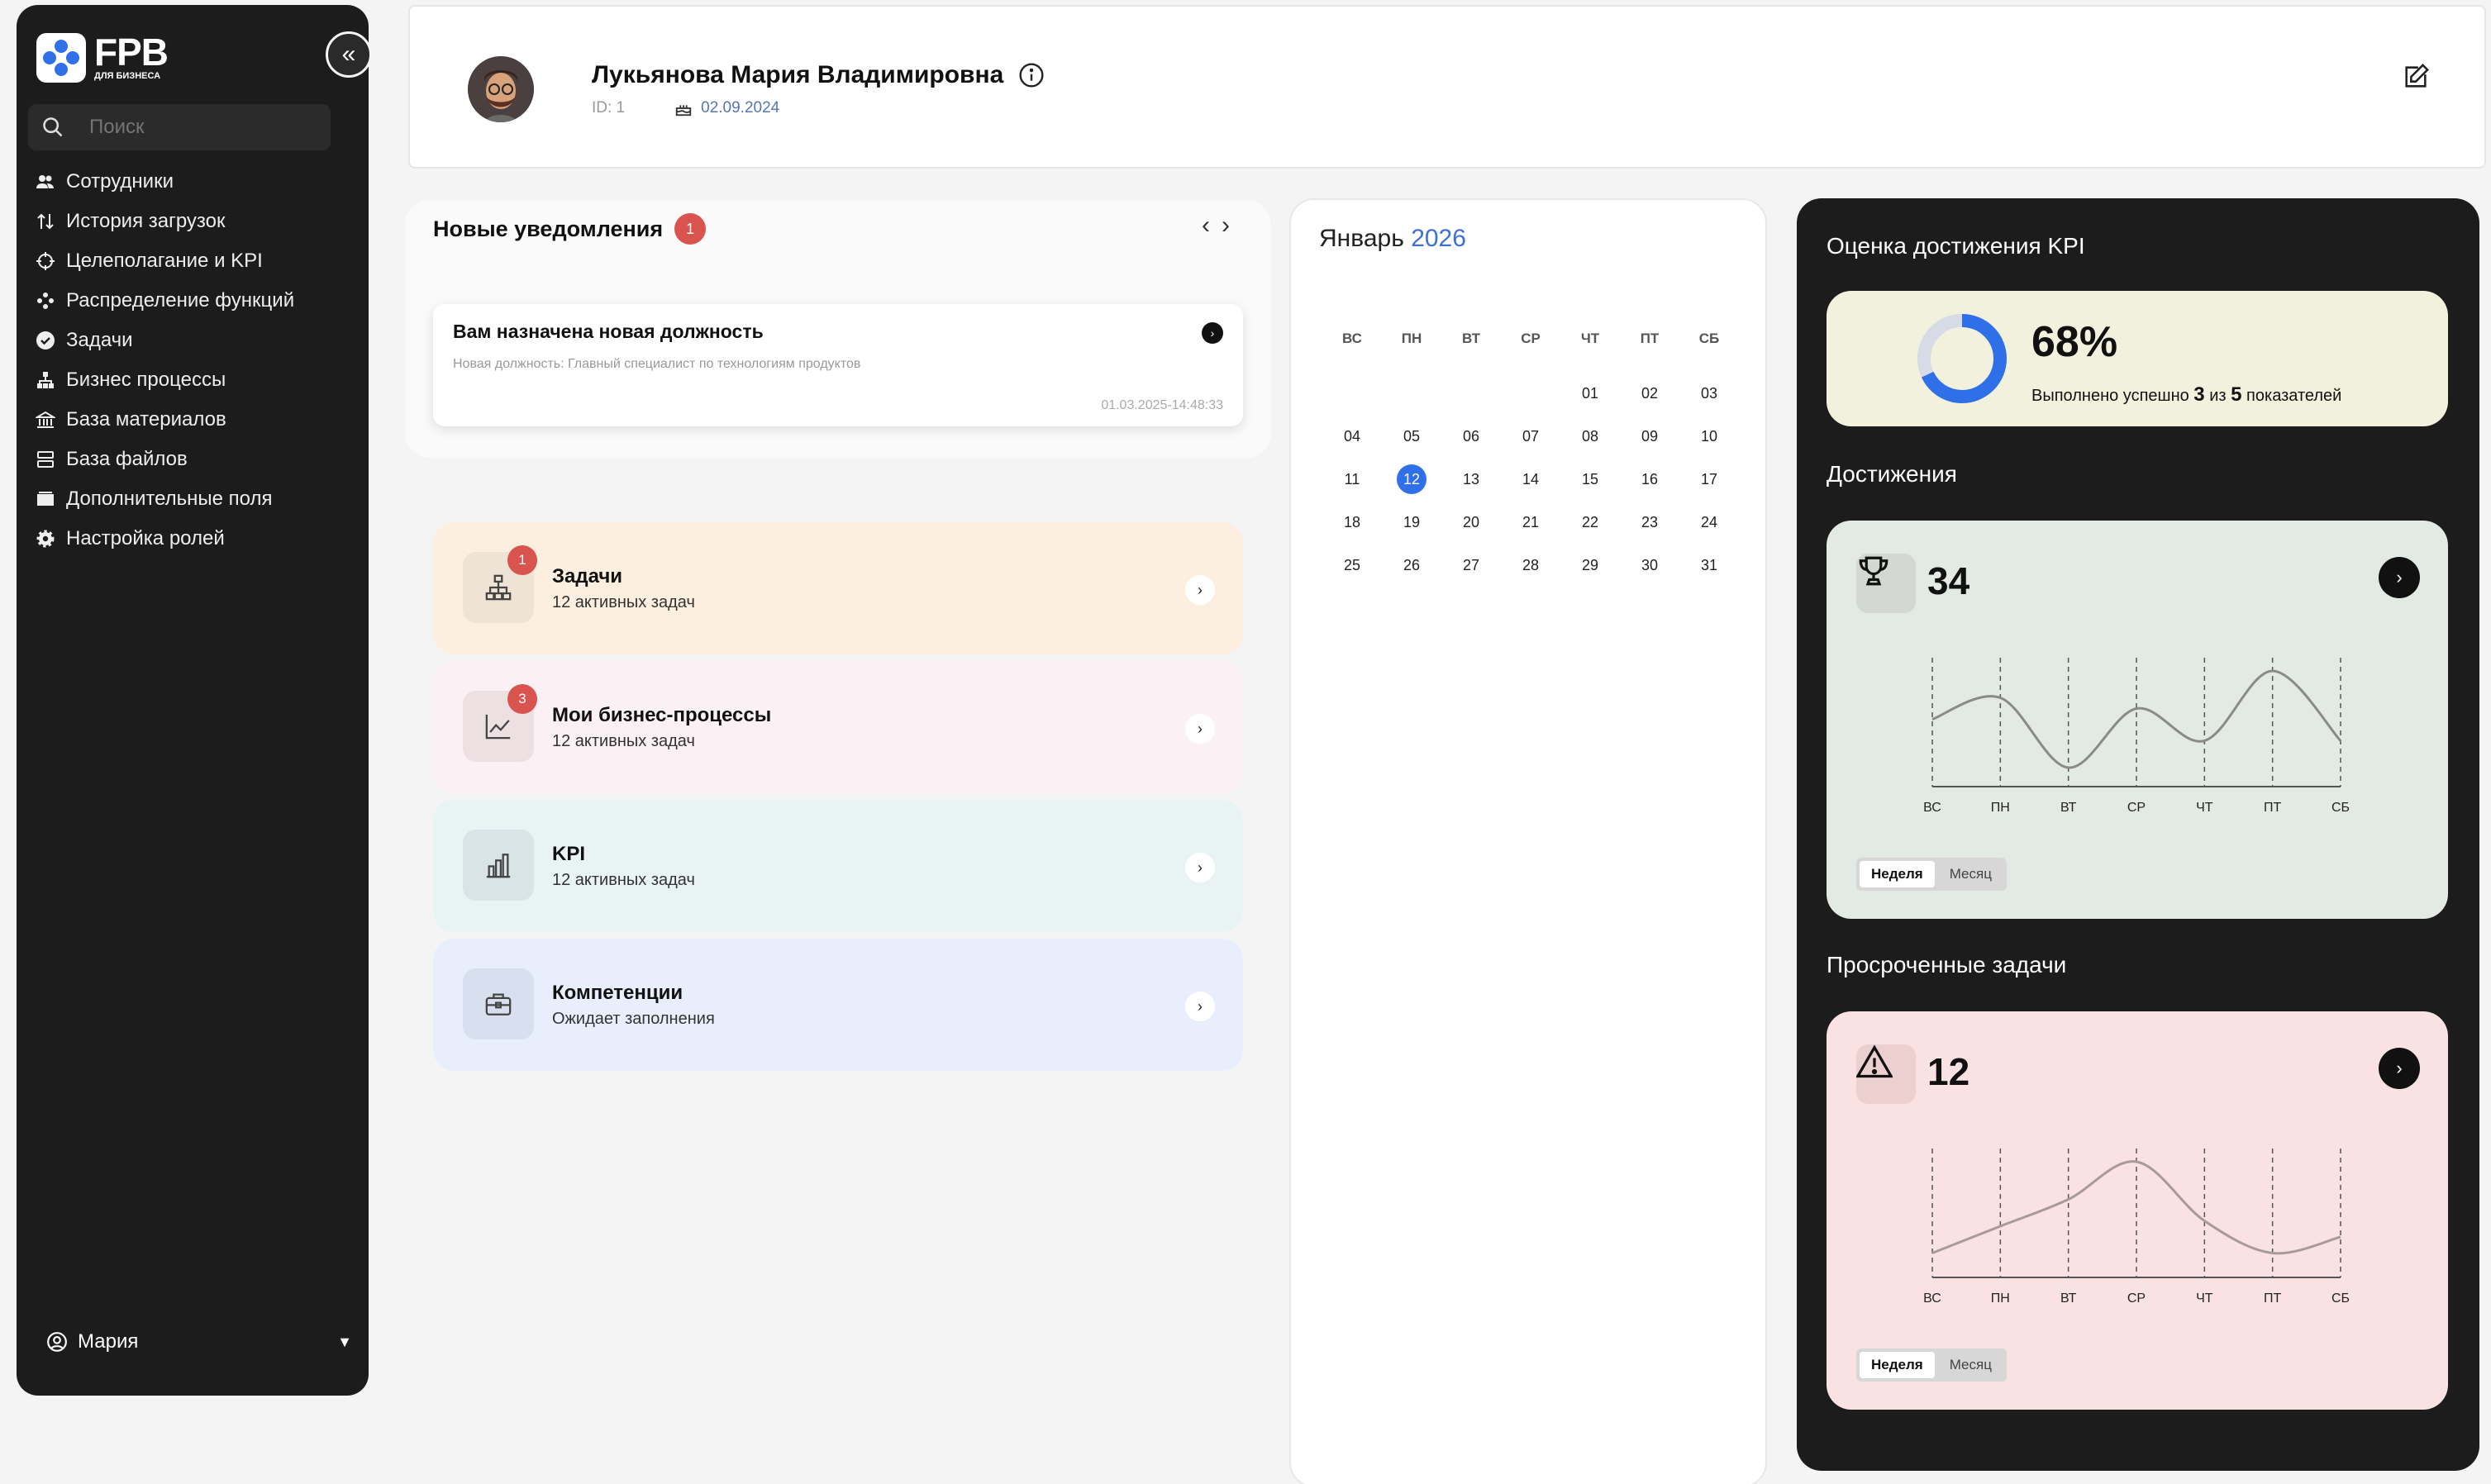 The height and width of the screenshot is (1484, 2491). Describe the element at coordinates (1411, 436) in the screenshot. I see `calendar-day: 05` at that location.